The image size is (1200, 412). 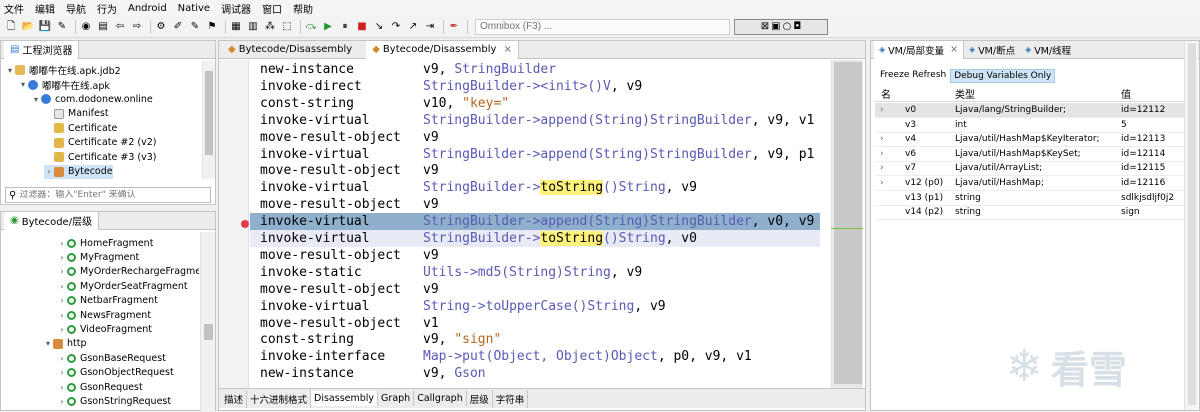 I want to click on filter-box: ⚲, so click(x=108, y=195).